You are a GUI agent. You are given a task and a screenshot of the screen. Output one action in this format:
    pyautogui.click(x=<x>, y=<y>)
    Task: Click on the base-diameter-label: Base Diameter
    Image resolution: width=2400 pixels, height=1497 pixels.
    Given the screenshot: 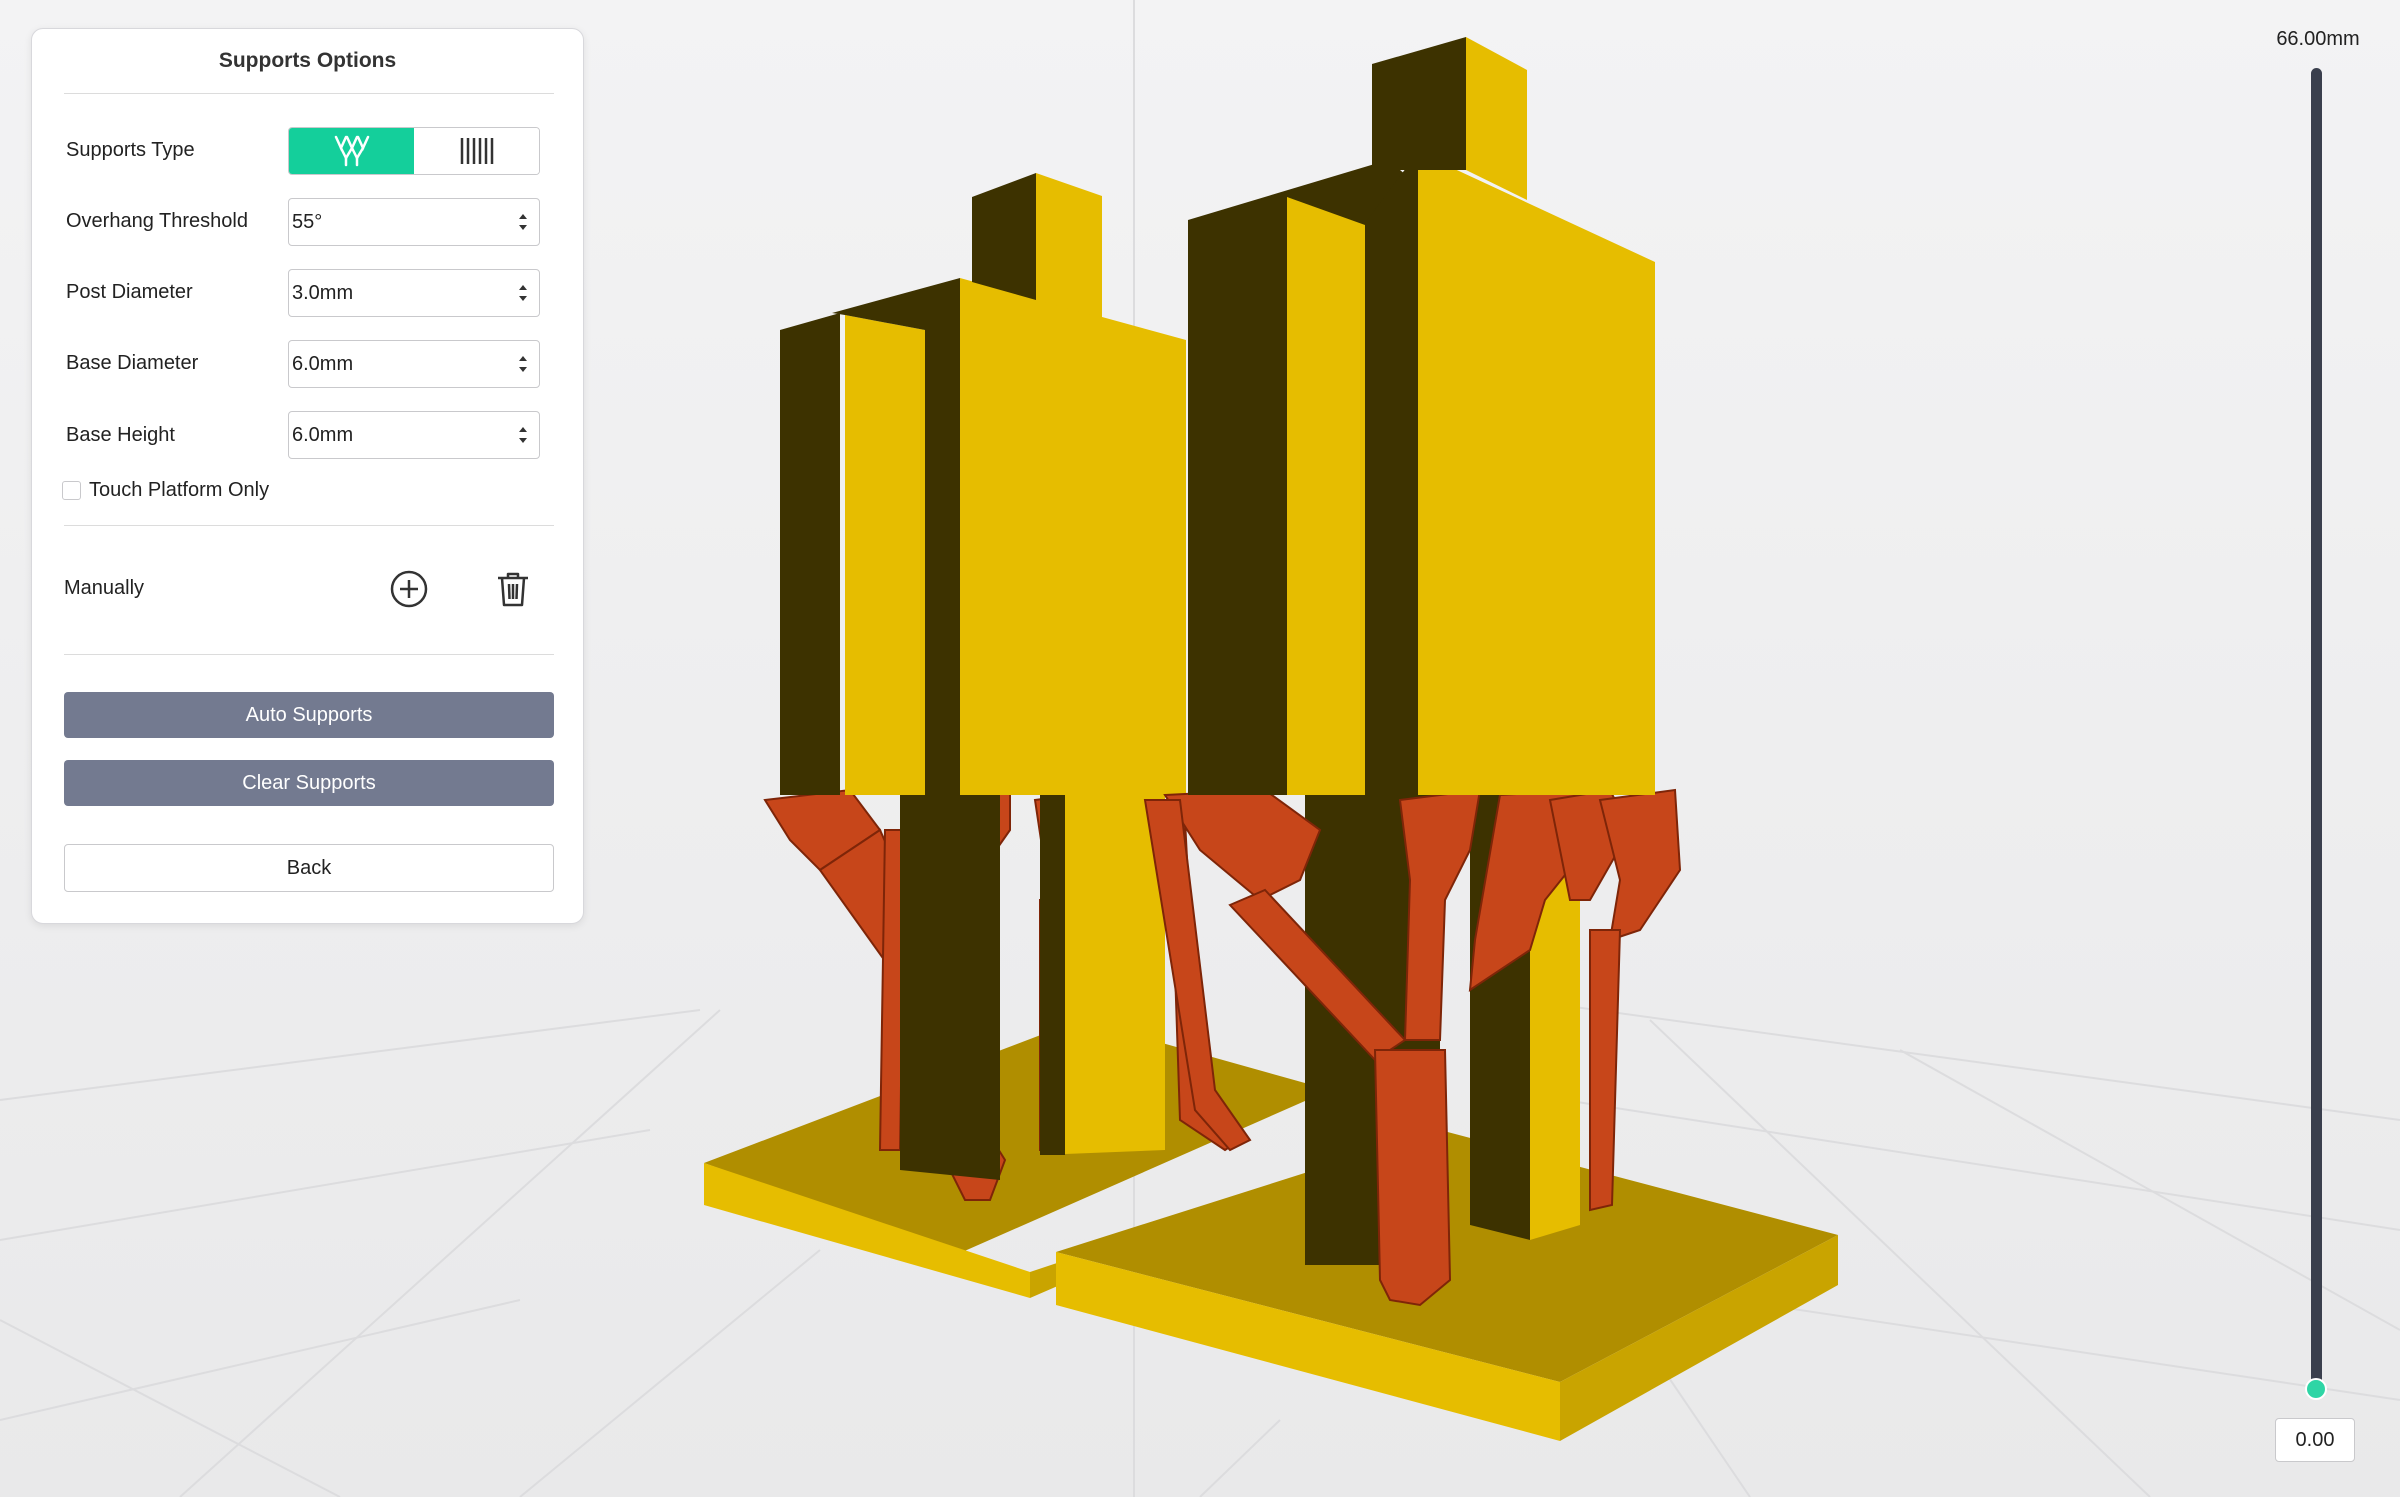 What is the action you would take?
    pyautogui.click(x=132, y=363)
    